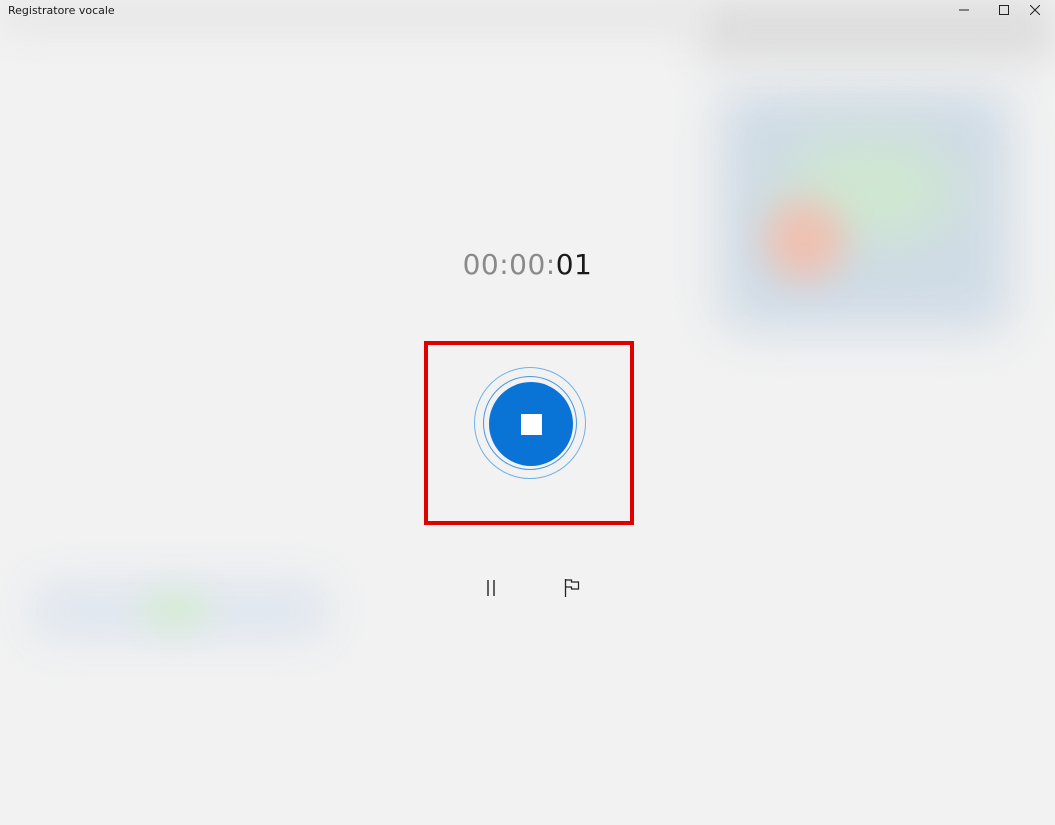  Describe the element at coordinates (574, 264) in the screenshot. I see `timer-seconds: 01` at that location.